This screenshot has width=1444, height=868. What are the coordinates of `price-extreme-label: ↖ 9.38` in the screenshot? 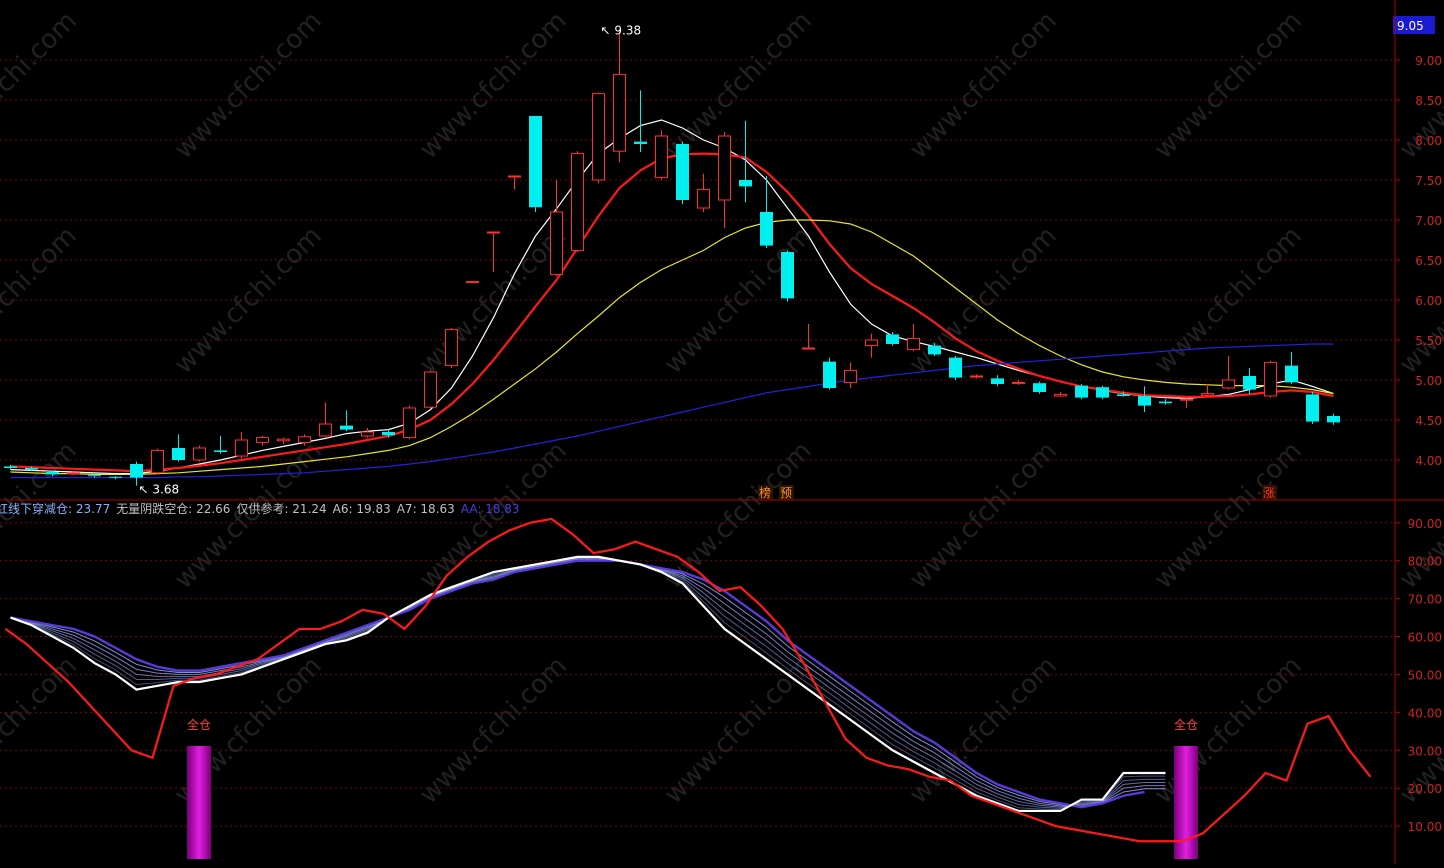 It's located at (621, 31).